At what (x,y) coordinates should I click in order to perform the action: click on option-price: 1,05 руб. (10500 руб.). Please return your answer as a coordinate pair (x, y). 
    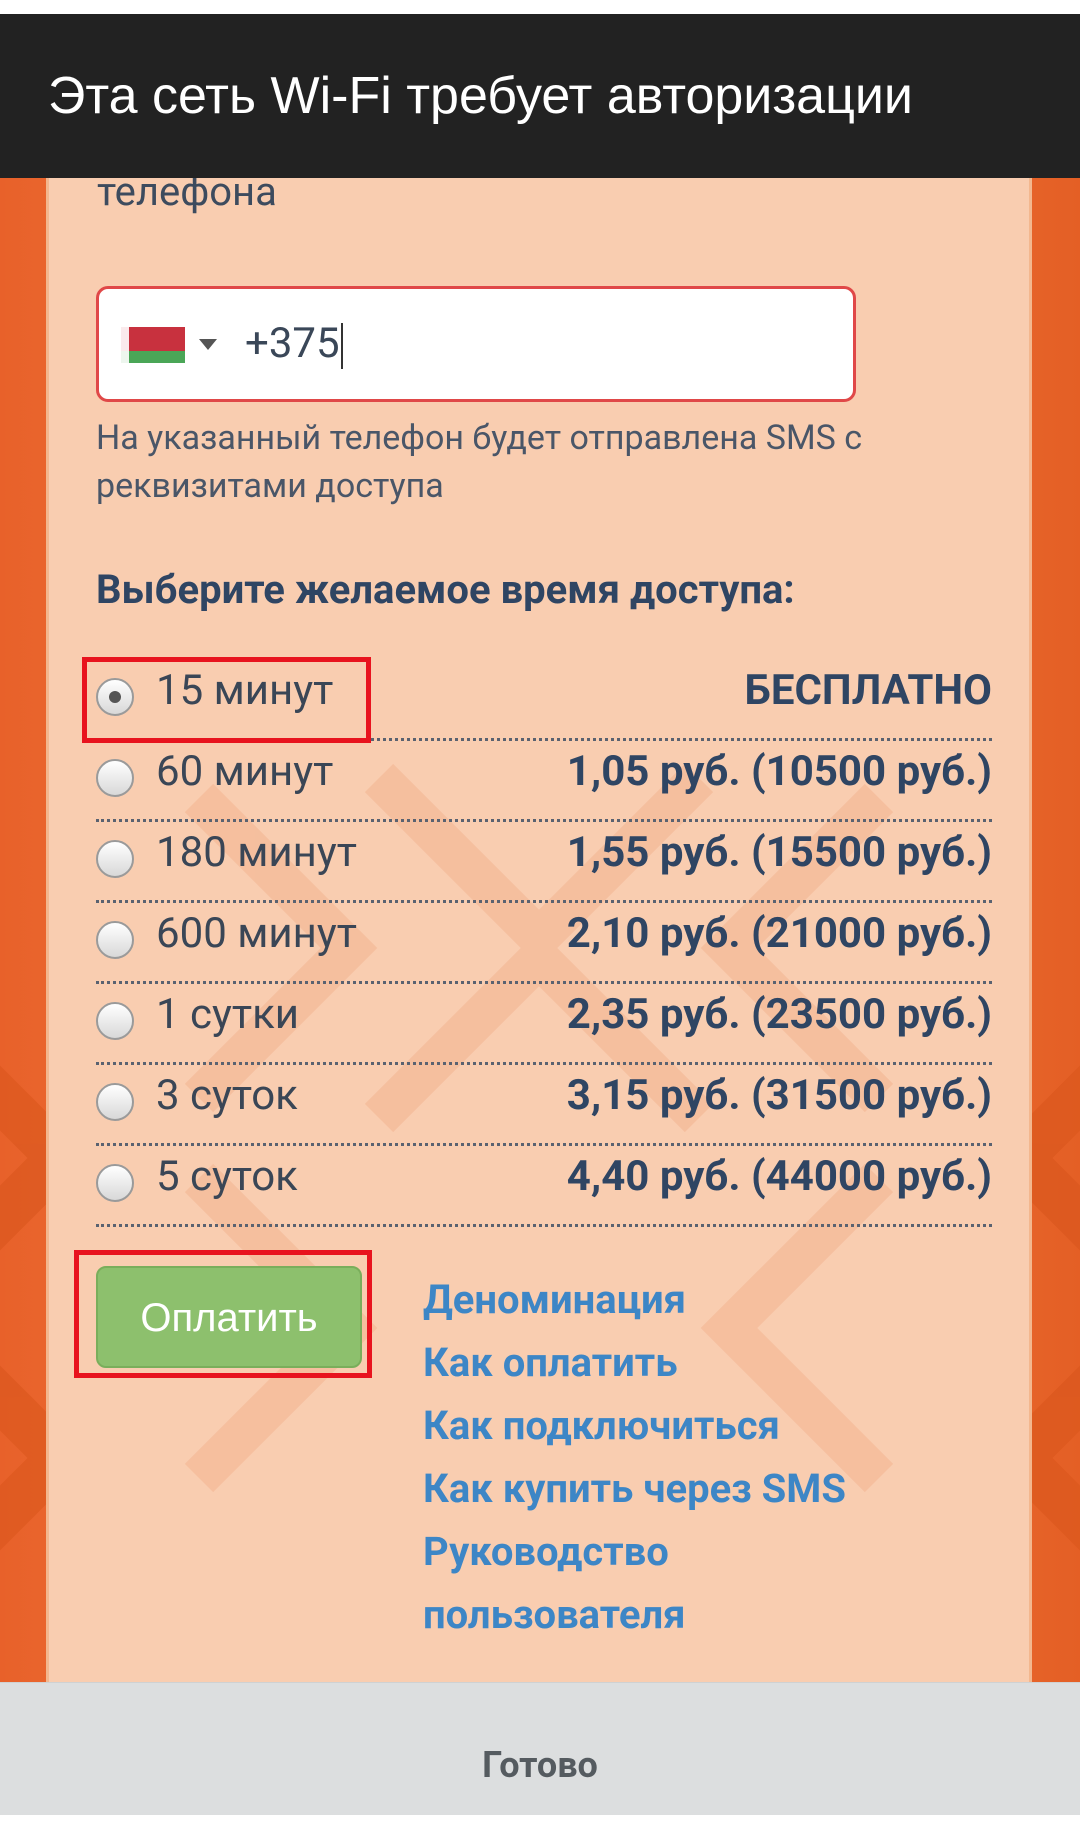
    Looking at the image, I should click on (779, 771).